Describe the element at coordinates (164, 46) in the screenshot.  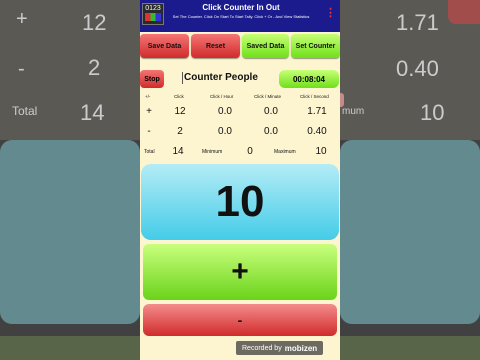
I see `save-data-button: Save Data` at that location.